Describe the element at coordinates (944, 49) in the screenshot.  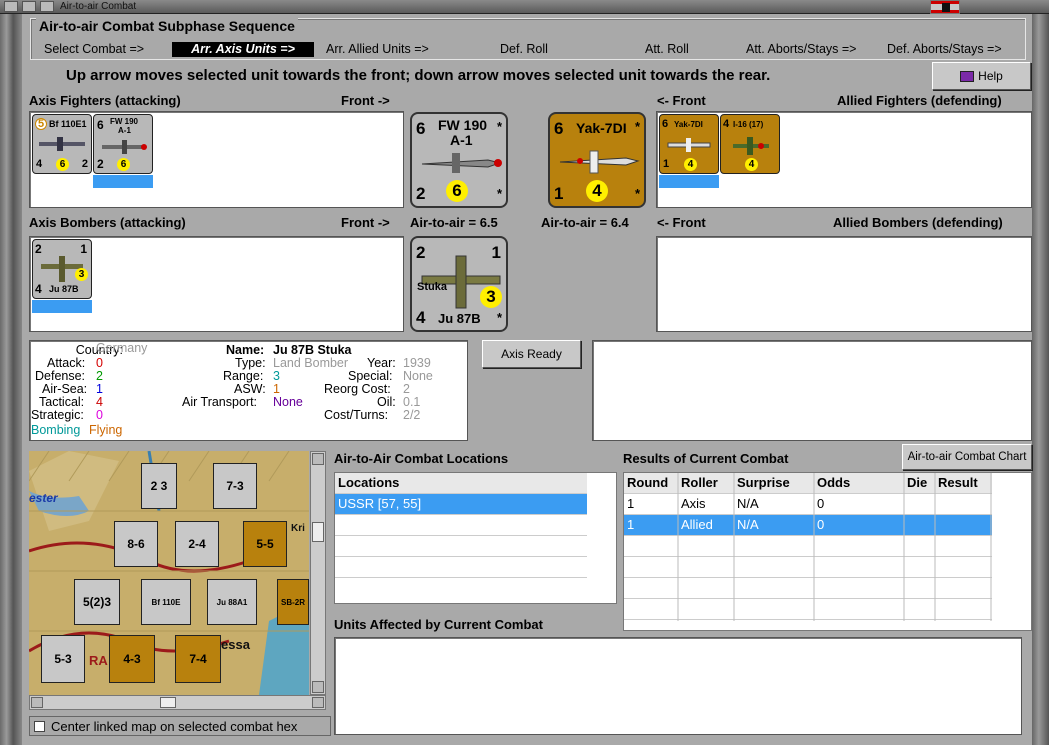
I see `seq-step-def-aborts: Def. Aborts/Stays =>` at that location.